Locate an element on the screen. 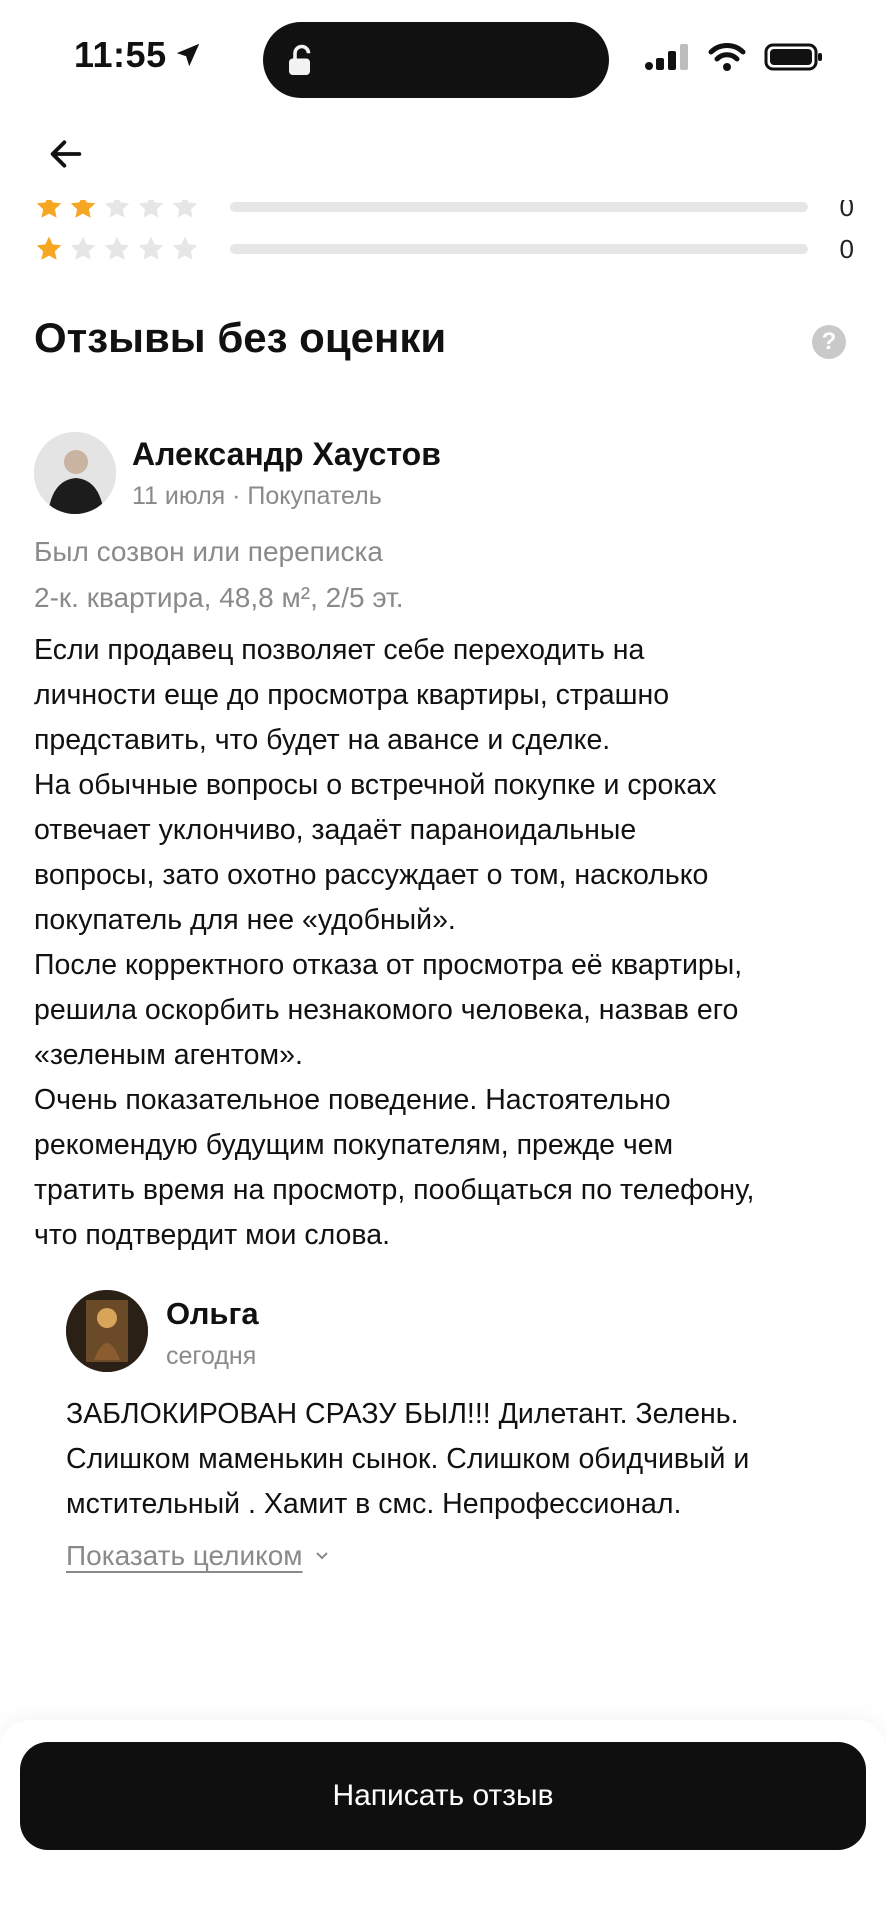 The height and width of the screenshot is (1920, 886). icon-photo-avatar is located at coordinates (107, 1331).